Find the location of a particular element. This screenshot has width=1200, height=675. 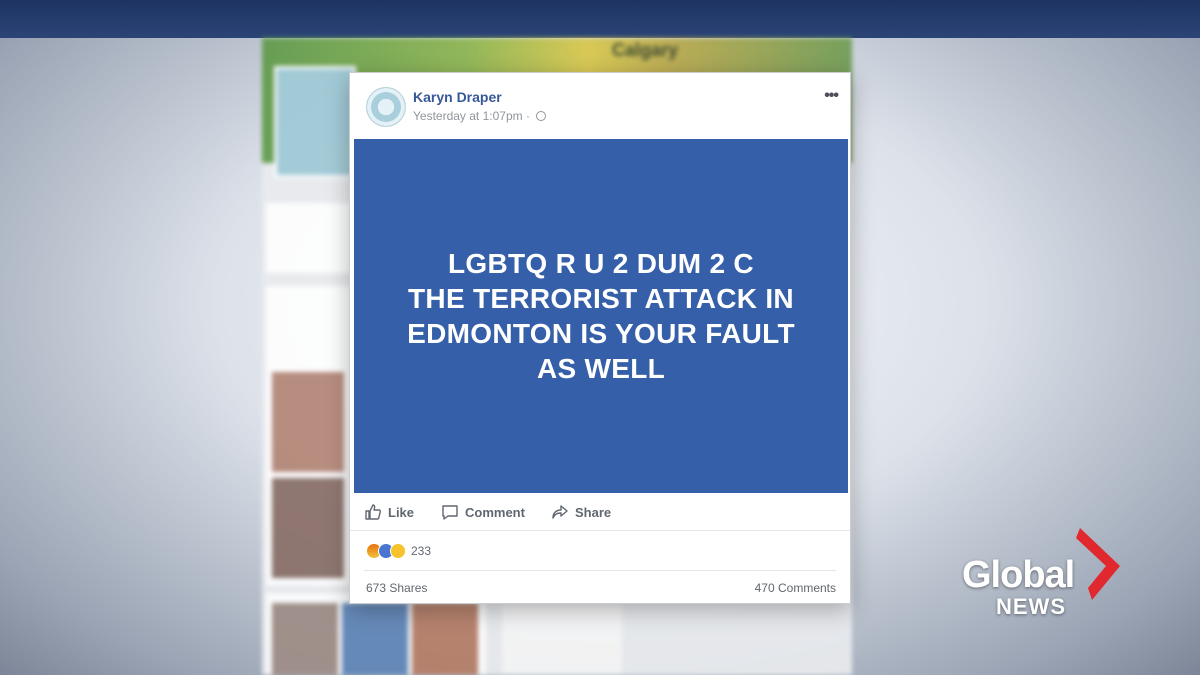

like-label: Like is located at coordinates (401, 512).